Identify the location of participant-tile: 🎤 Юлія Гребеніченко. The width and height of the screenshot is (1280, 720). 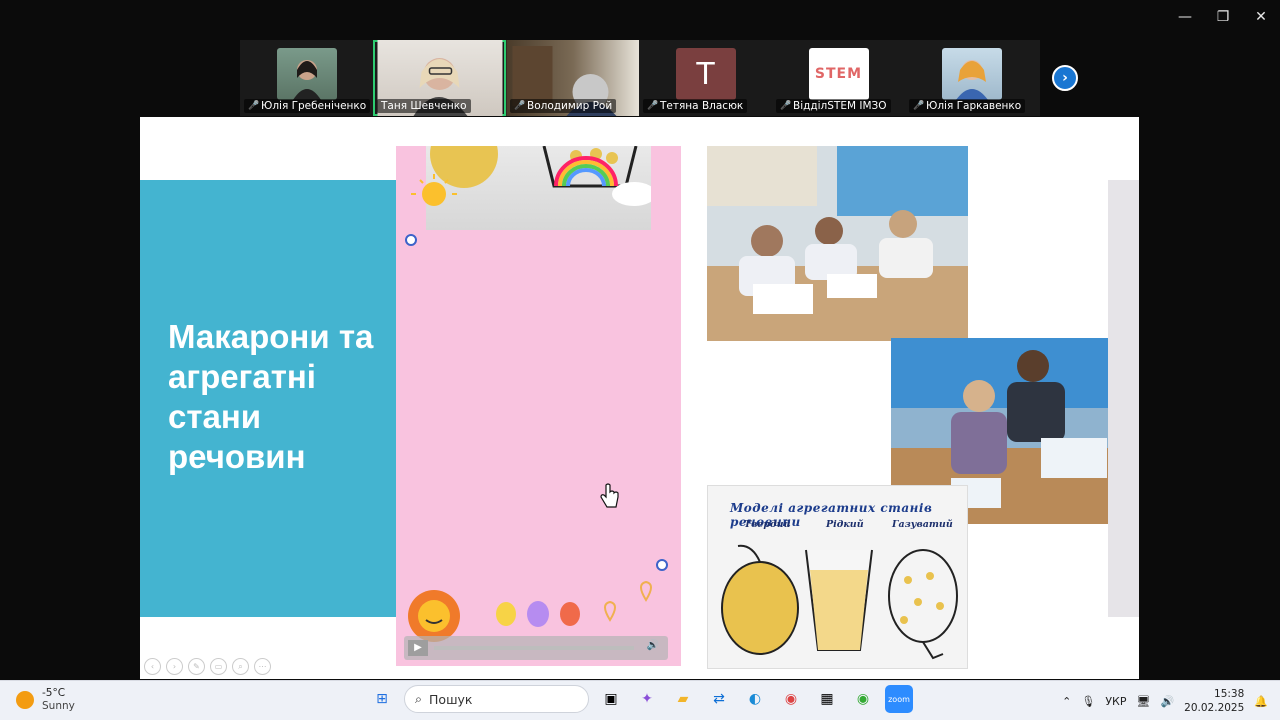
(306, 78).